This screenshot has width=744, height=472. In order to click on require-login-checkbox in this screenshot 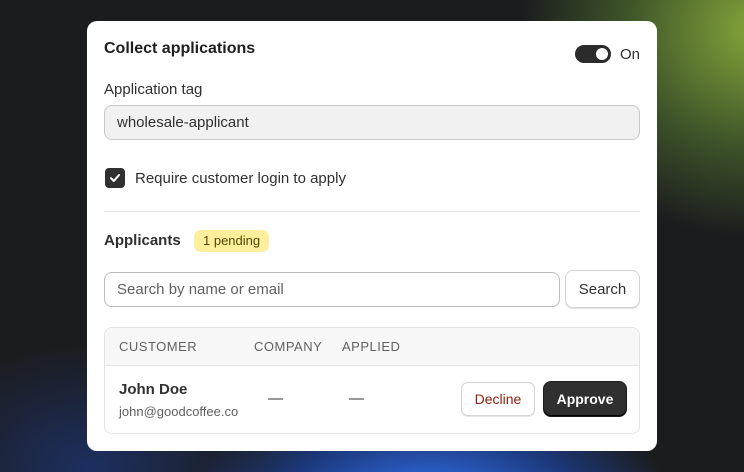, I will do `click(115, 178)`.